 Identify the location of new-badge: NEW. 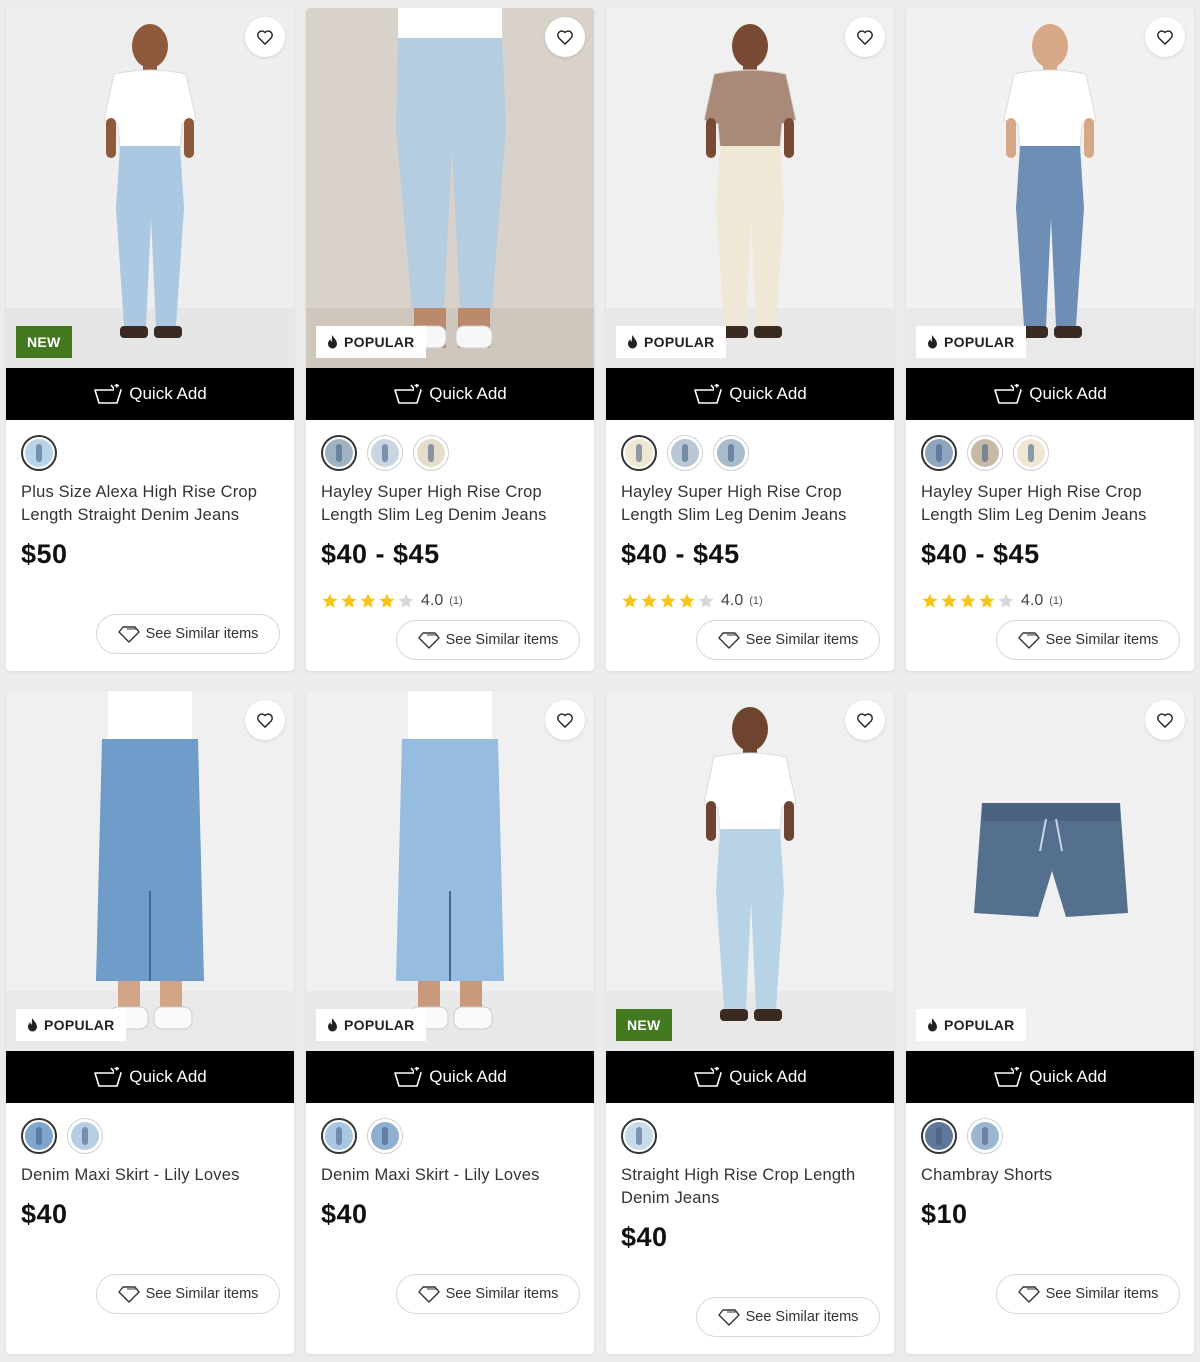
(44, 342).